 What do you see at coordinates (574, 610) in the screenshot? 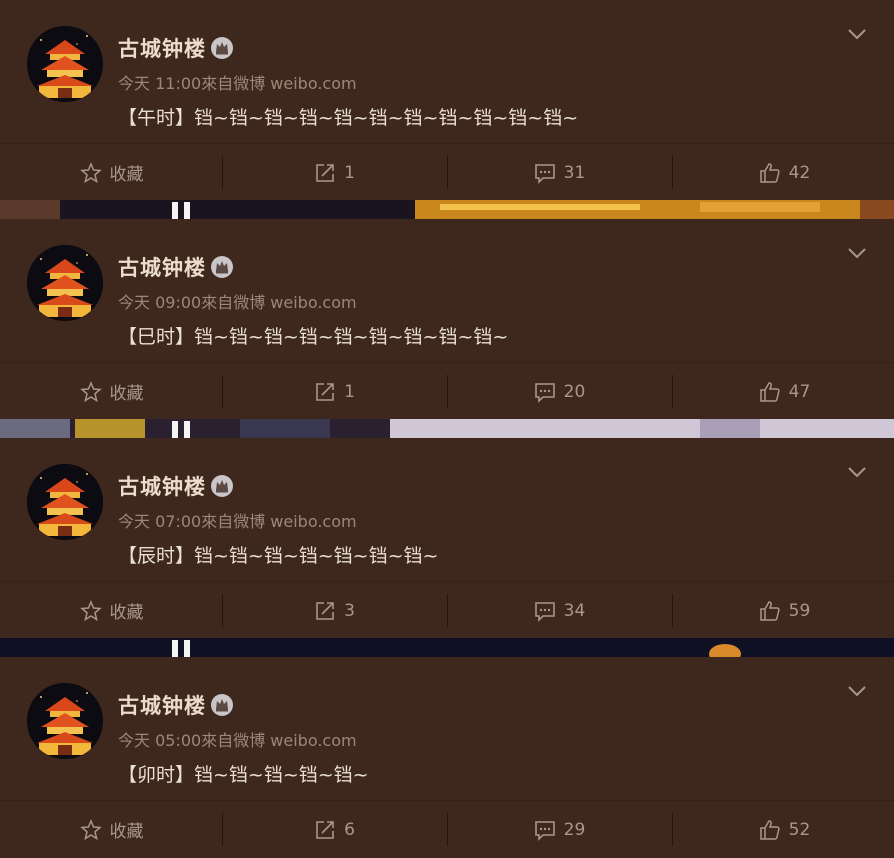
I see `comment-count: 34` at bounding box center [574, 610].